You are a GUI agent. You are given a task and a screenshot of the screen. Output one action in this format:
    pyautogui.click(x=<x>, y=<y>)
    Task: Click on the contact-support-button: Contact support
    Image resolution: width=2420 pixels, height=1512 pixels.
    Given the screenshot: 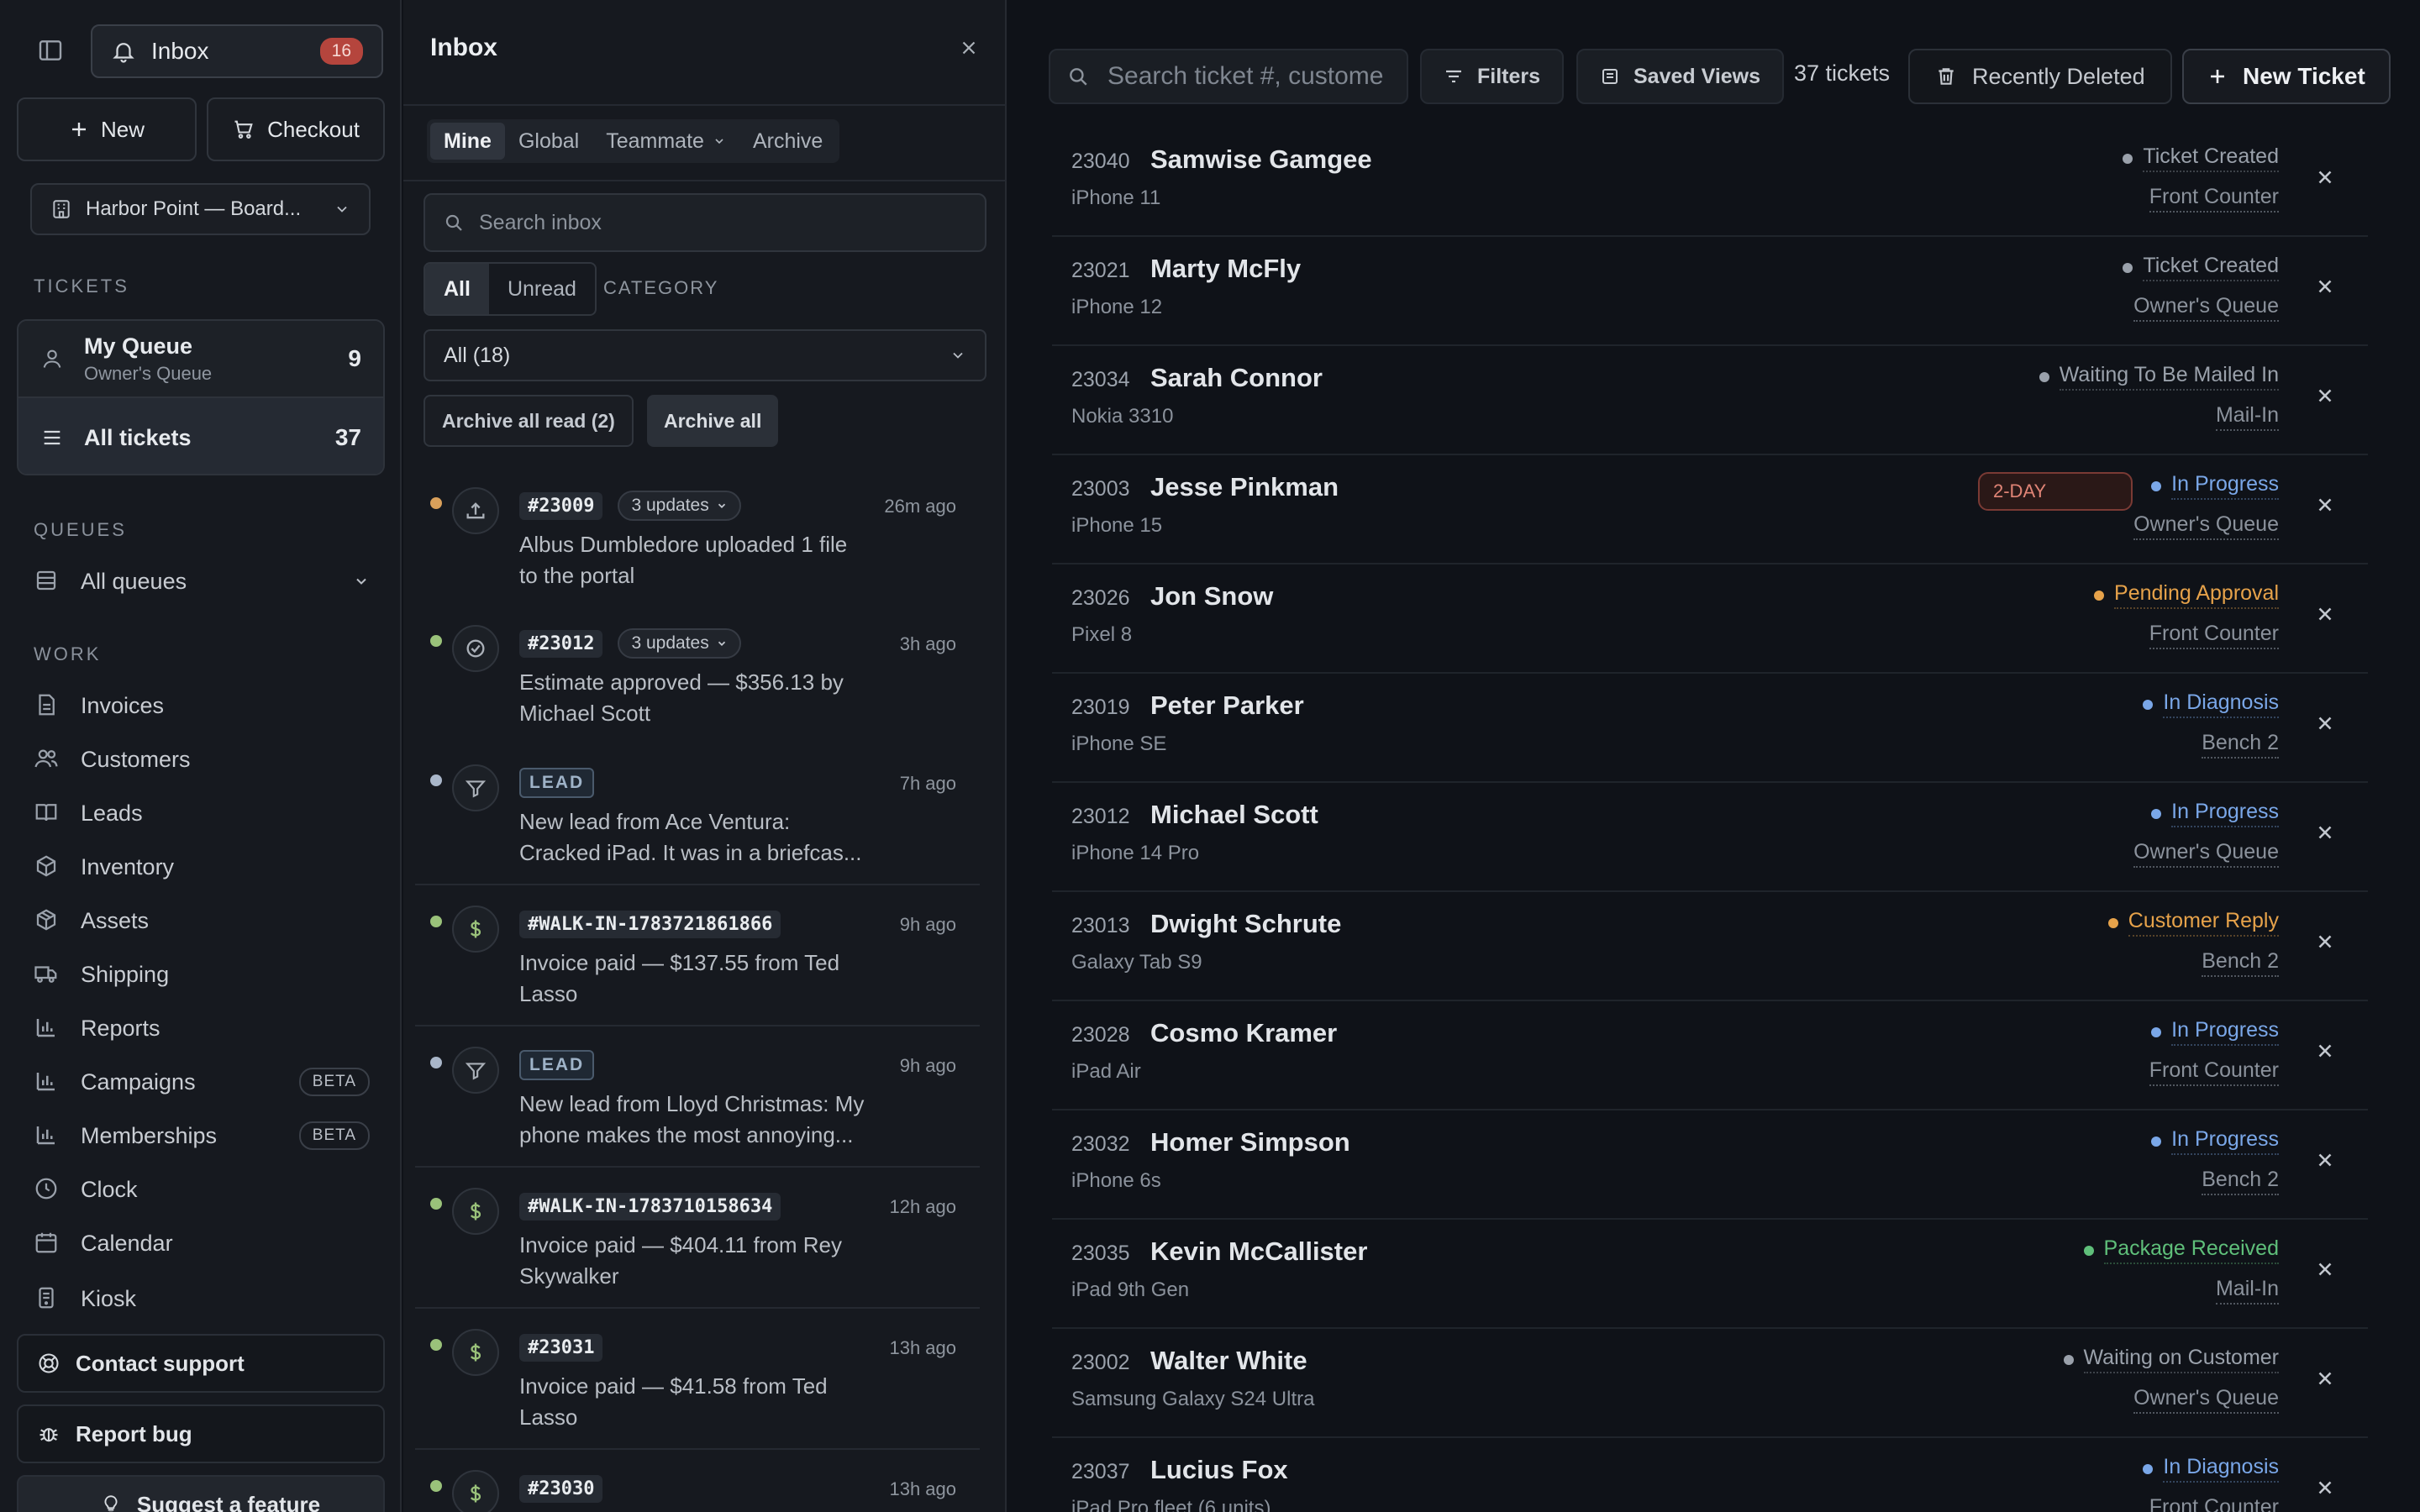 What is the action you would take?
    pyautogui.click(x=201, y=1363)
    